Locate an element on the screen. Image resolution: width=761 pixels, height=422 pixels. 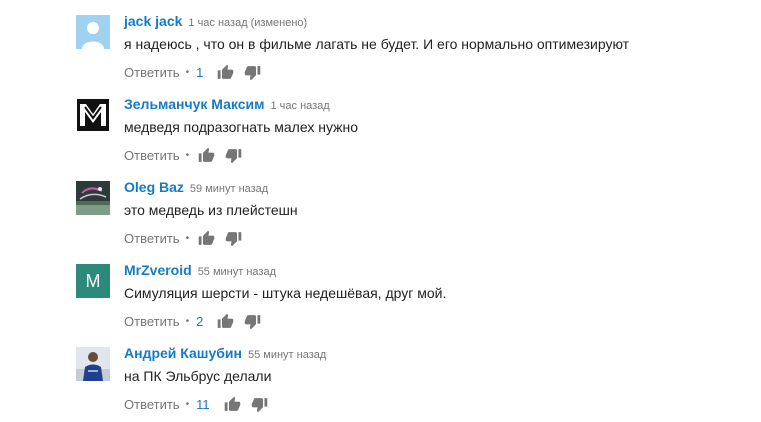
comment-text: на ПК Эльбрус делали is located at coordinates (198, 376).